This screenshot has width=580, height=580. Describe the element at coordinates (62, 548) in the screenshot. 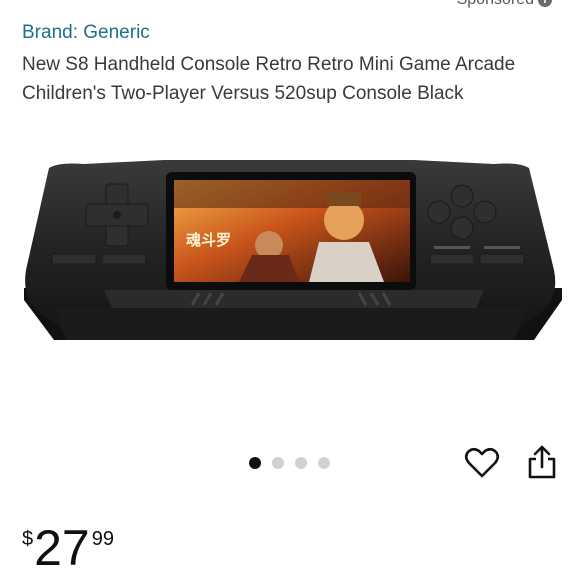

I see `price-whole: 27` at that location.